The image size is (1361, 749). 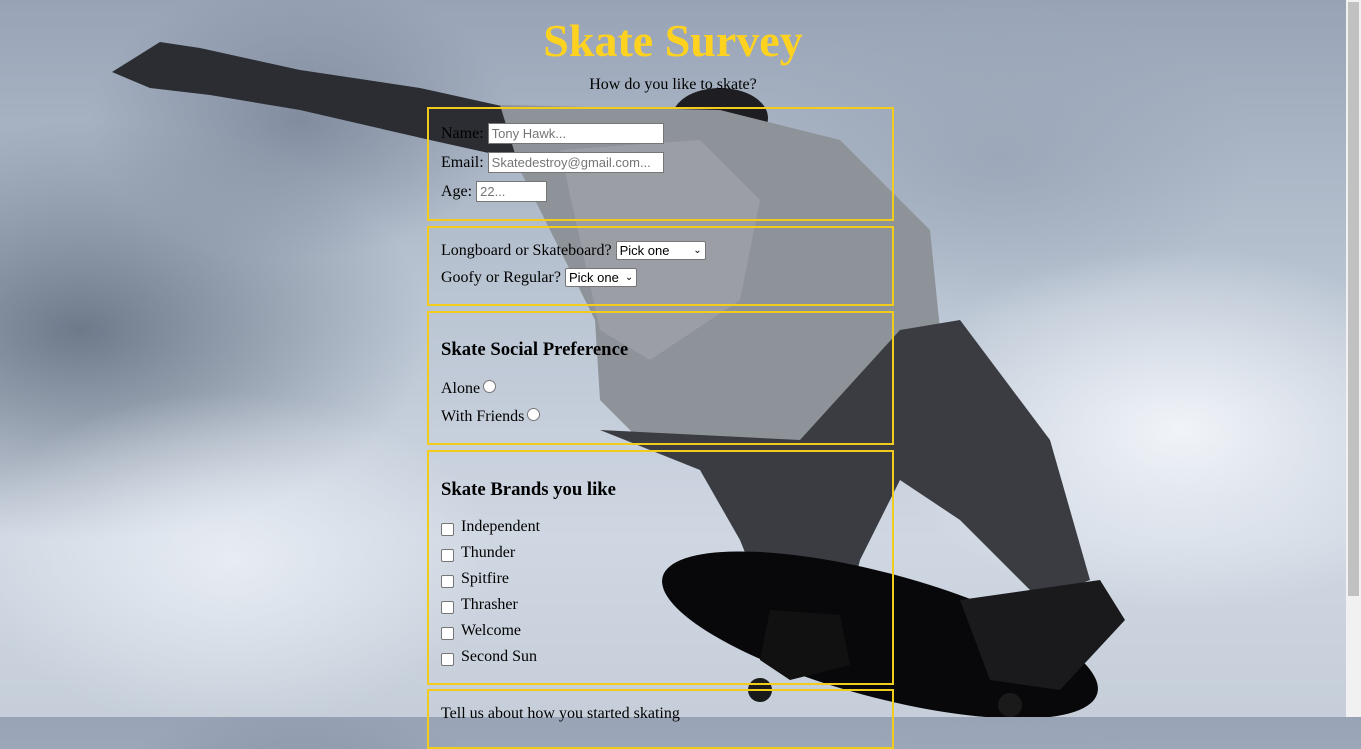 I want to click on brand-item: Independent, so click(x=490, y=527).